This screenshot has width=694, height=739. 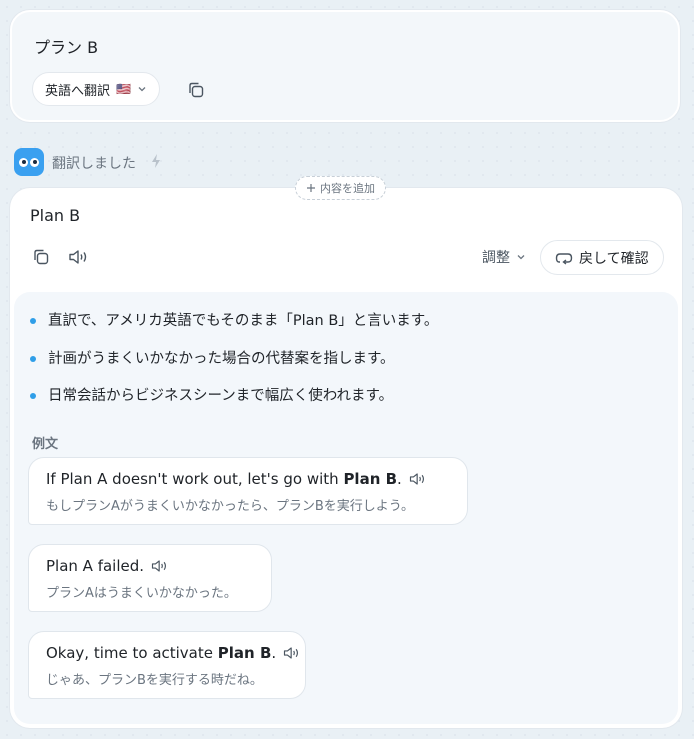 What do you see at coordinates (345, 66) in the screenshot?
I see `input-card: プラン B 英語へ翻訳 🇺🇸` at bounding box center [345, 66].